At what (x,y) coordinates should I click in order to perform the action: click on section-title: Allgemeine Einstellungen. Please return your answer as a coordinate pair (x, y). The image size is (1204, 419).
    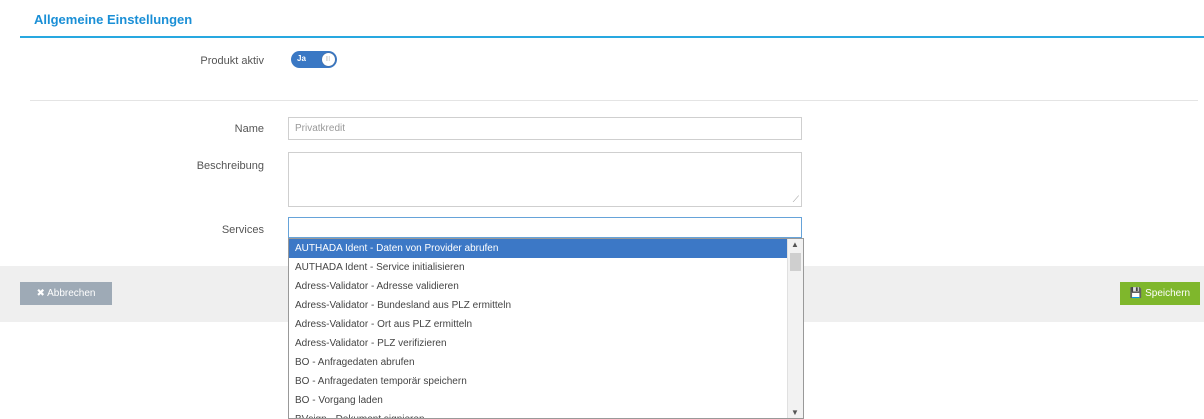
    Looking at the image, I should click on (113, 19).